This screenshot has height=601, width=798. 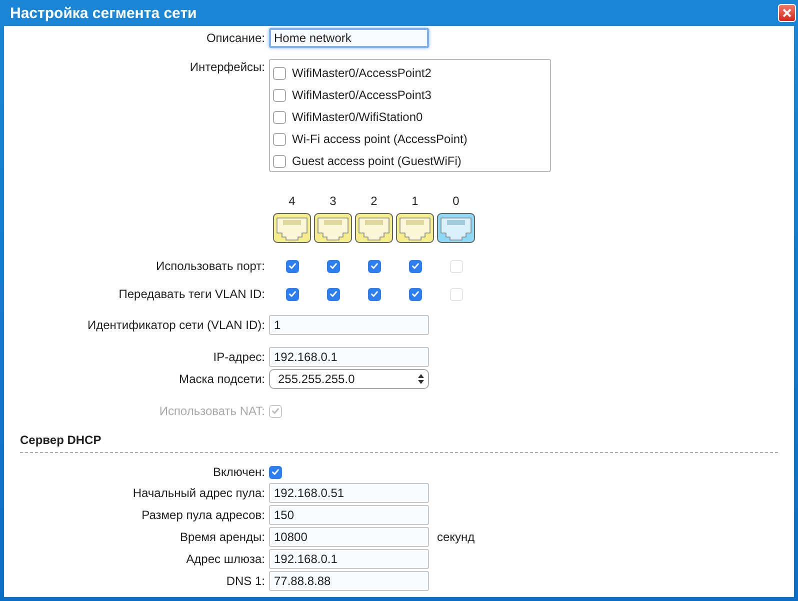 I want to click on close-icon, so click(x=787, y=13).